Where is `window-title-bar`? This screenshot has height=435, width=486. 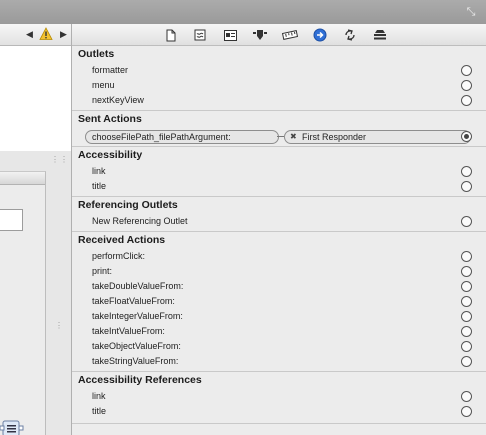 window-title-bar is located at coordinates (22, 178).